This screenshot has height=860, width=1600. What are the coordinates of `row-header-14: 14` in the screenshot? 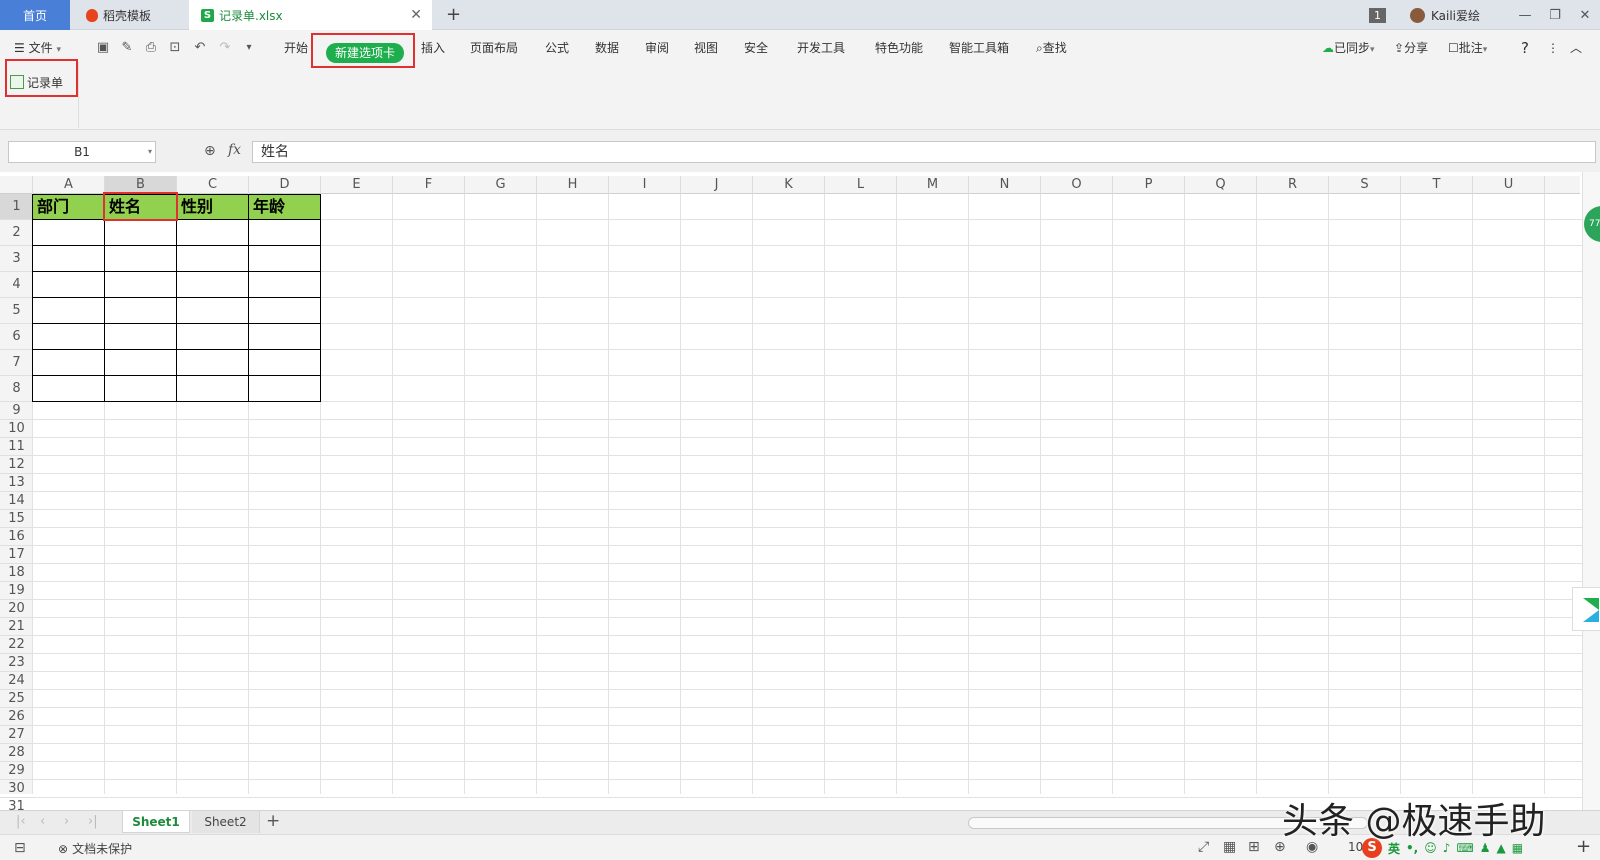 It's located at (16, 501).